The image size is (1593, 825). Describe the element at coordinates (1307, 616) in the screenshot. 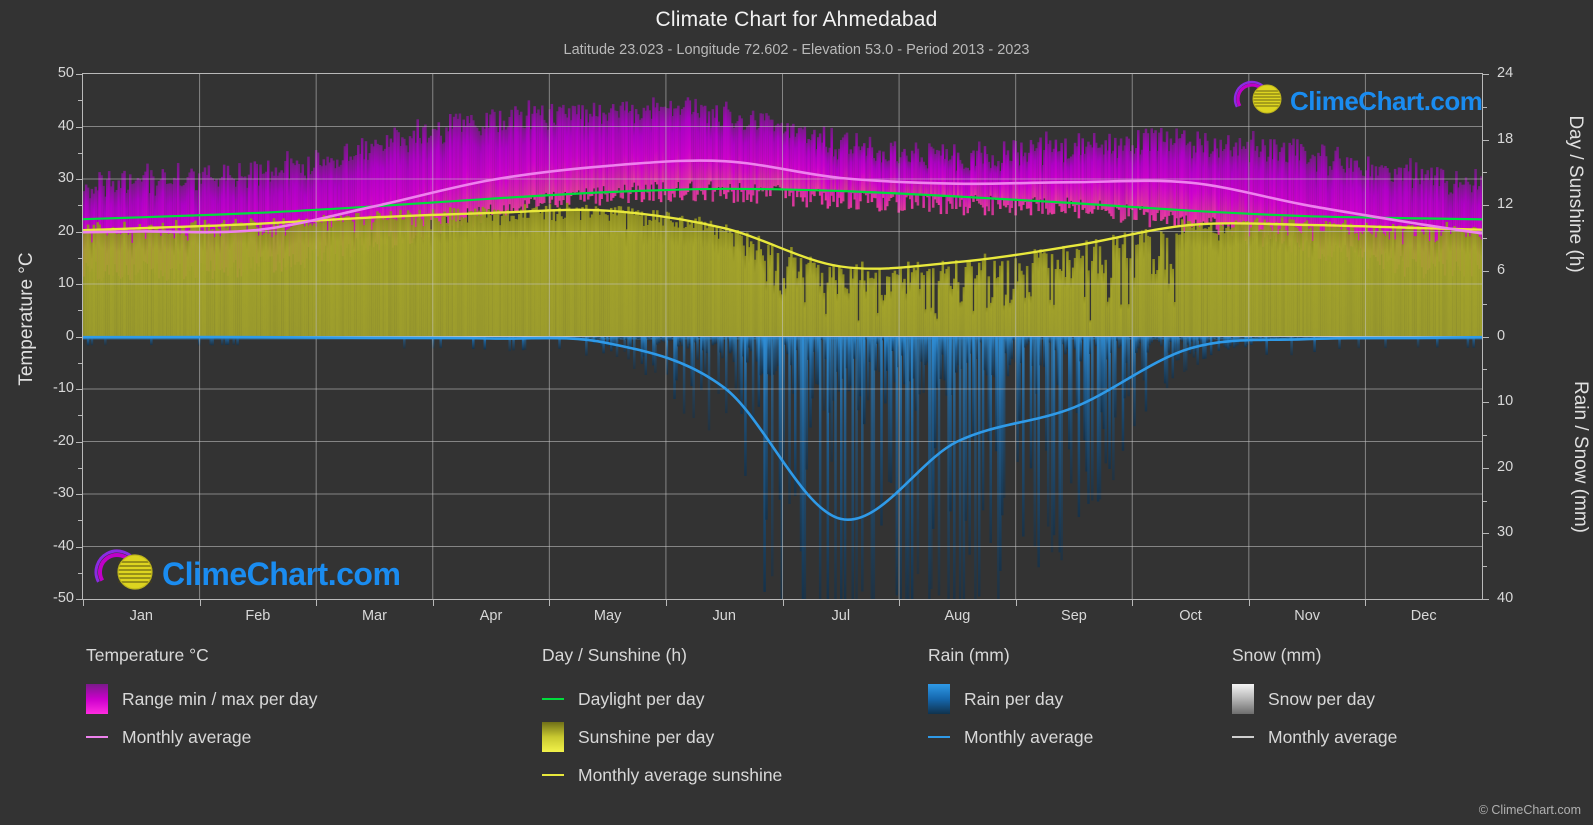

I see `x-axis-tick-label: Nov` at that location.